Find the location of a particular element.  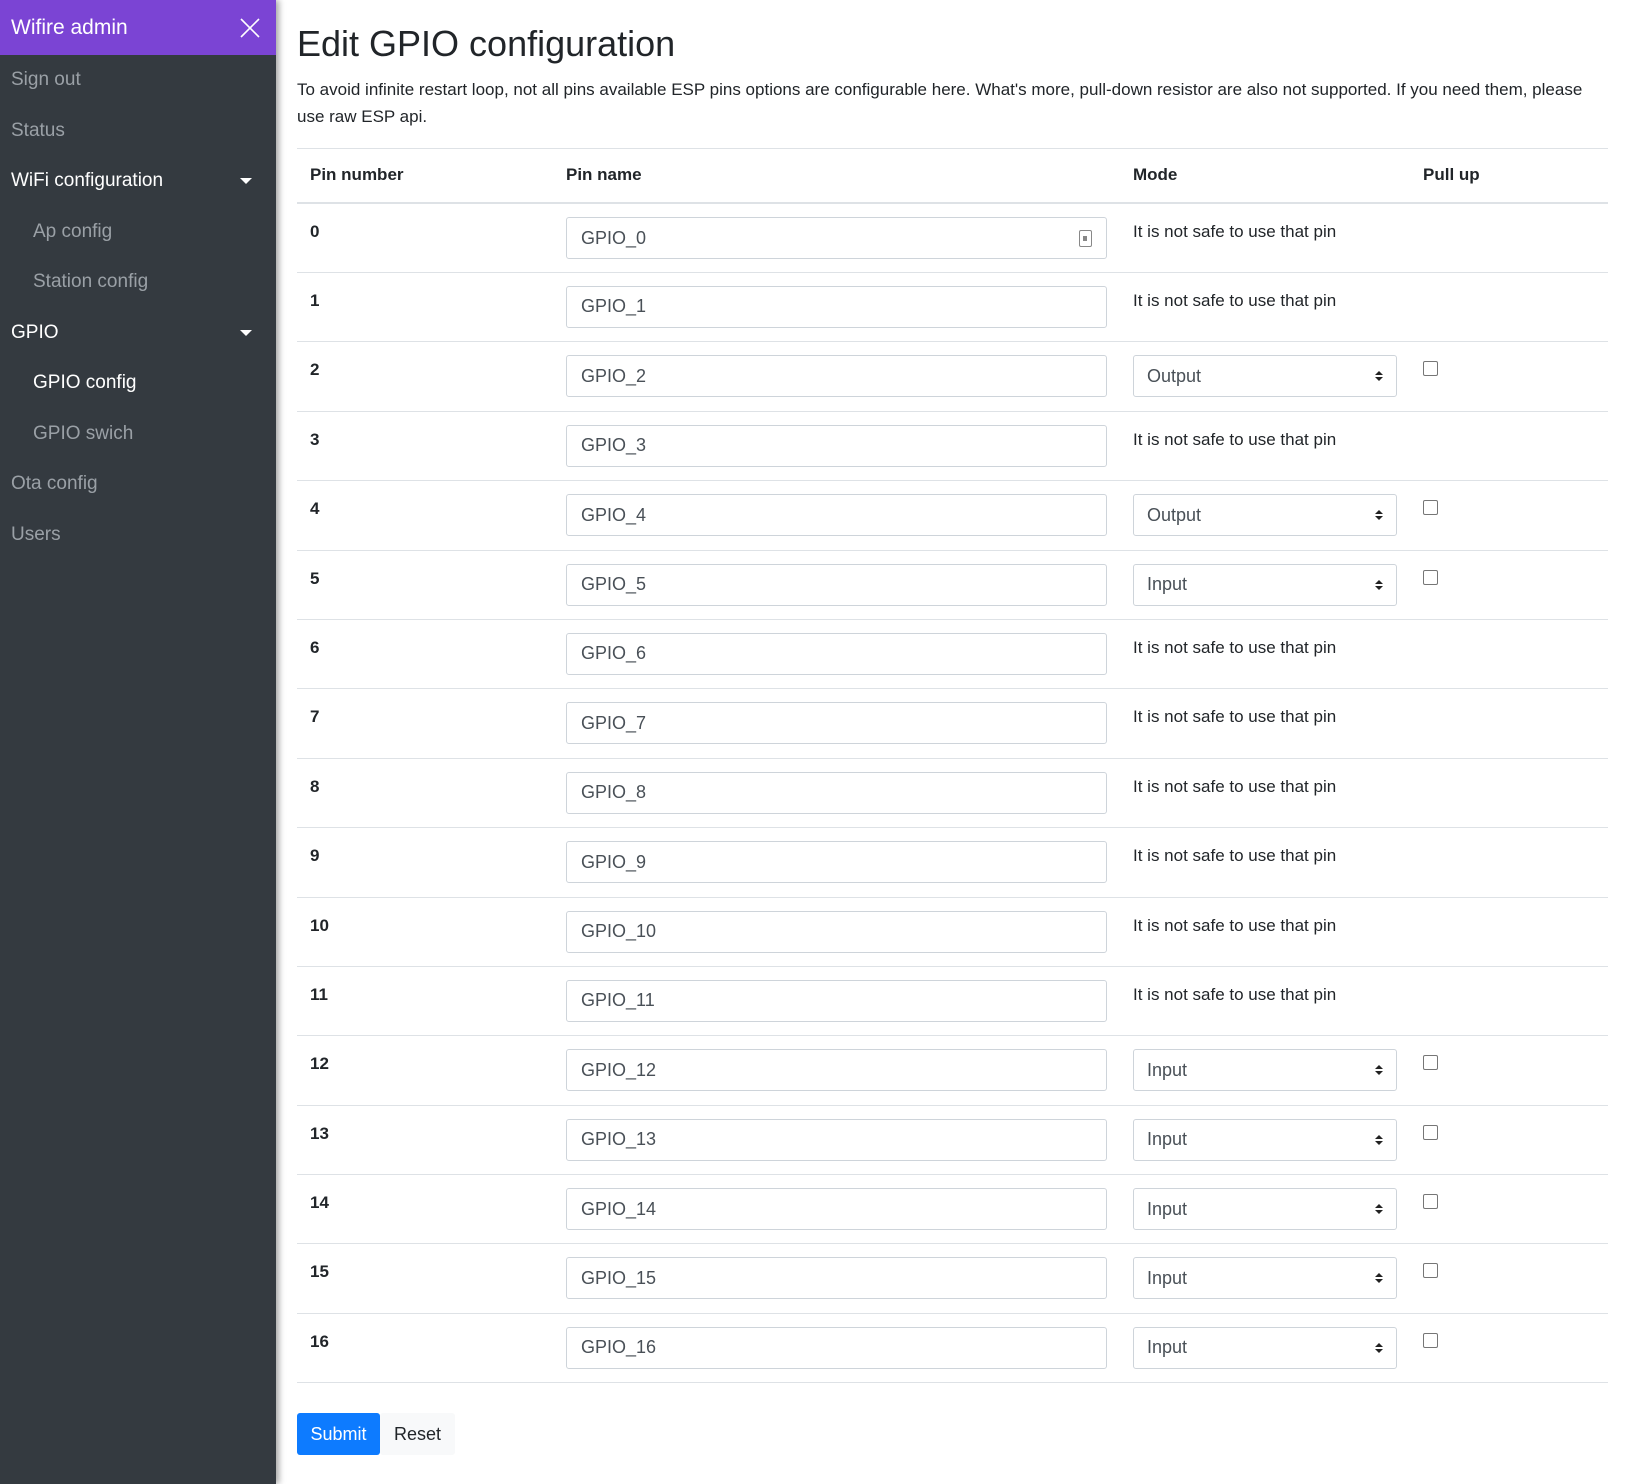

table-row: 7 GPIO_7 It is not safe to use that pin is located at coordinates (952, 723).